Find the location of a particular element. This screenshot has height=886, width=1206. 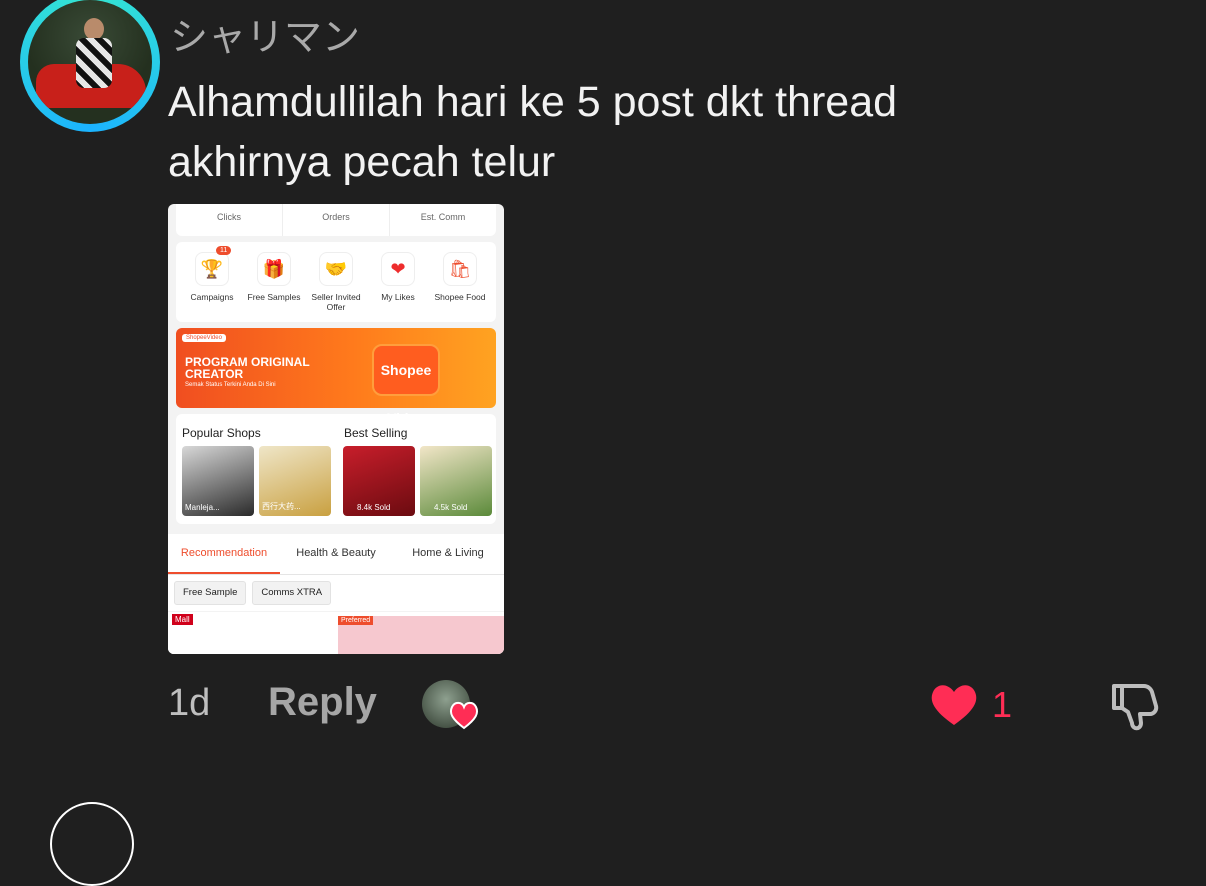

shopee-video-logo: Shopee Video is located at coordinates (406, 385).